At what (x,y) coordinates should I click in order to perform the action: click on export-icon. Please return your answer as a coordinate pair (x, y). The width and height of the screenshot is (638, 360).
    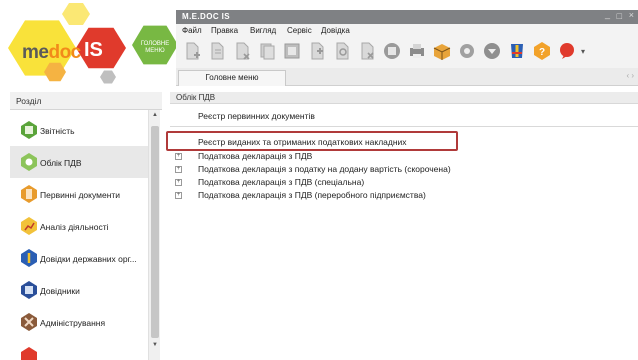
    Looking at the image, I should click on (492, 51).